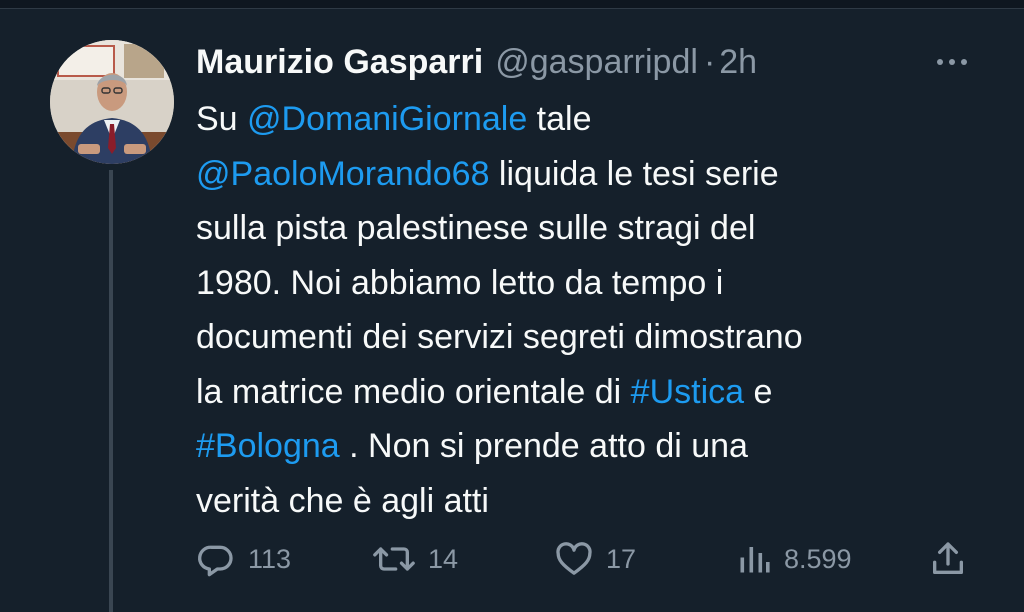 This screenshot has height=612, width=1024. I want to click on mention-link: @PaoloMorando68, so click(342, 174).